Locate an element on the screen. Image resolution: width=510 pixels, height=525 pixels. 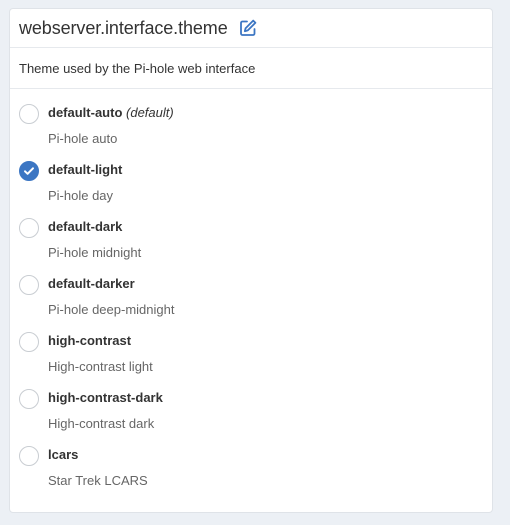
option-subtitle: Pi-hole day is located at coordinates (81, 195).